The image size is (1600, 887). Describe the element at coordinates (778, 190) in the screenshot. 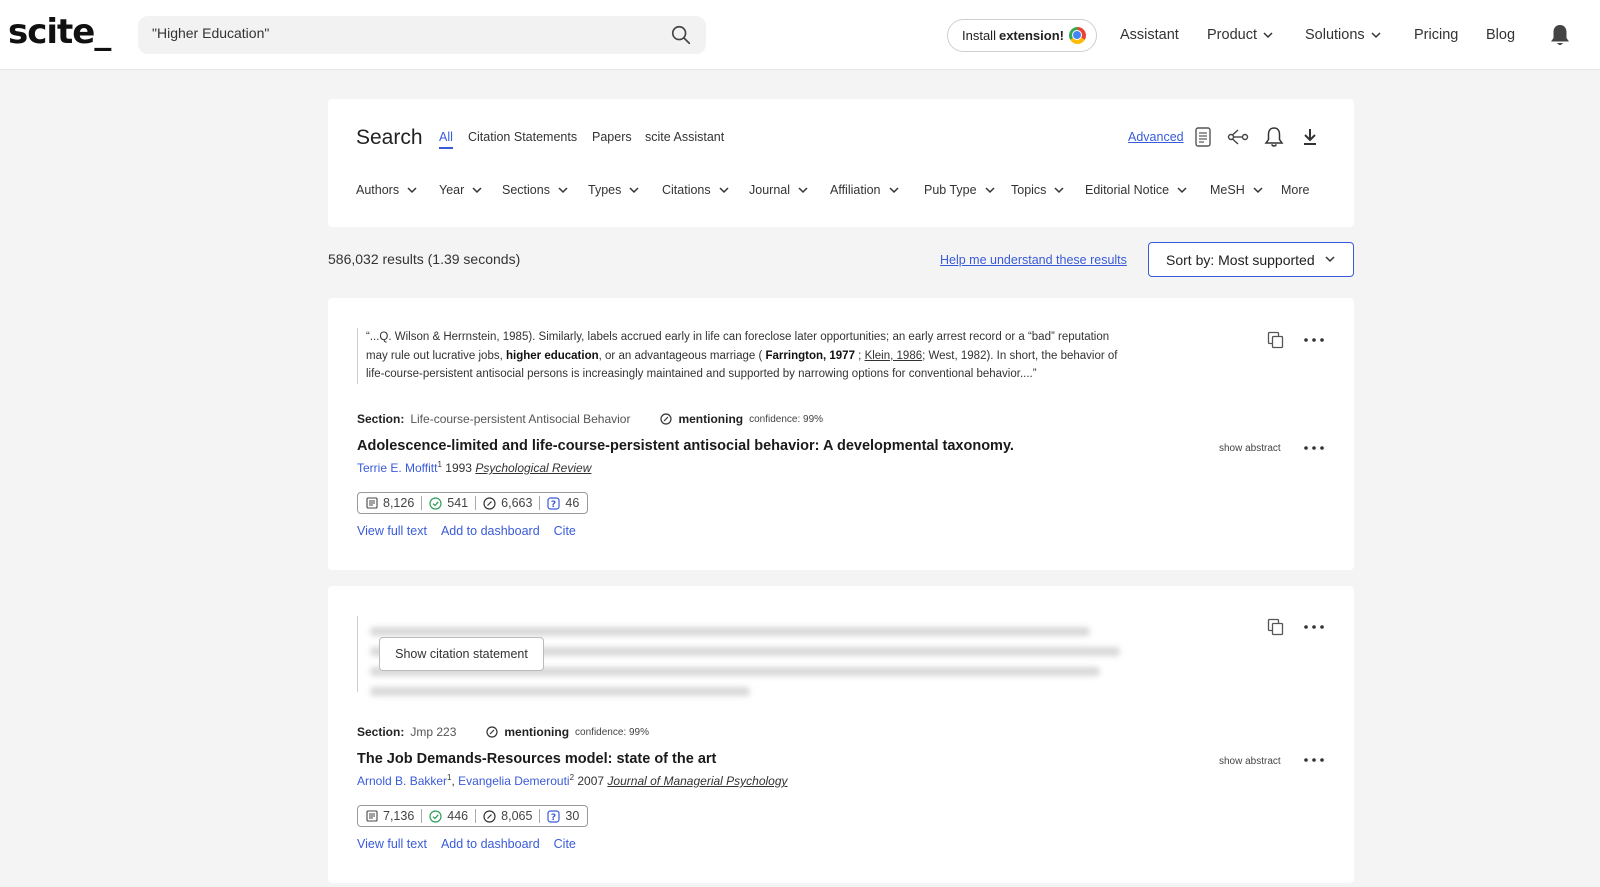

I see `filter-journal: Journal` at that location.